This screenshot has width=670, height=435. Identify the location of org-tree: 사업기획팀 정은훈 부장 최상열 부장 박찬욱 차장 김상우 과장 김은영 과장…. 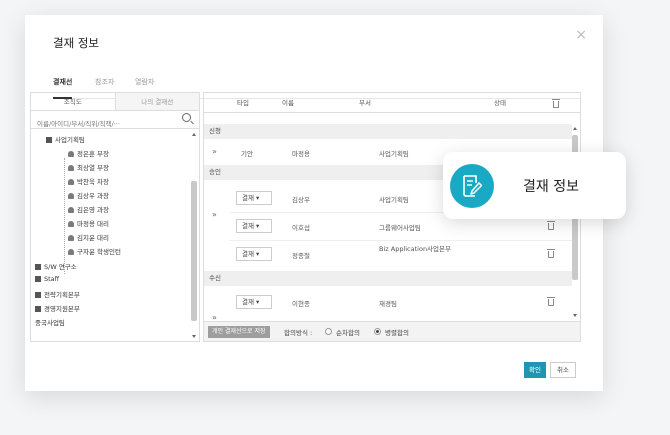
(111, 236).